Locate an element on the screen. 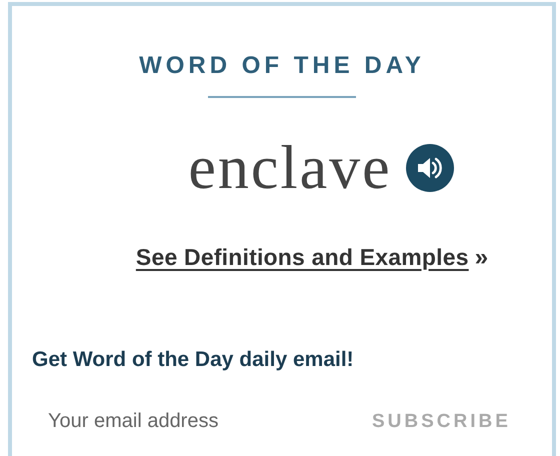 Image resolution: width=560 pixels, height=456 pixels. definitions-link: See Definitions and Examples is located at coordinates (302, 257).